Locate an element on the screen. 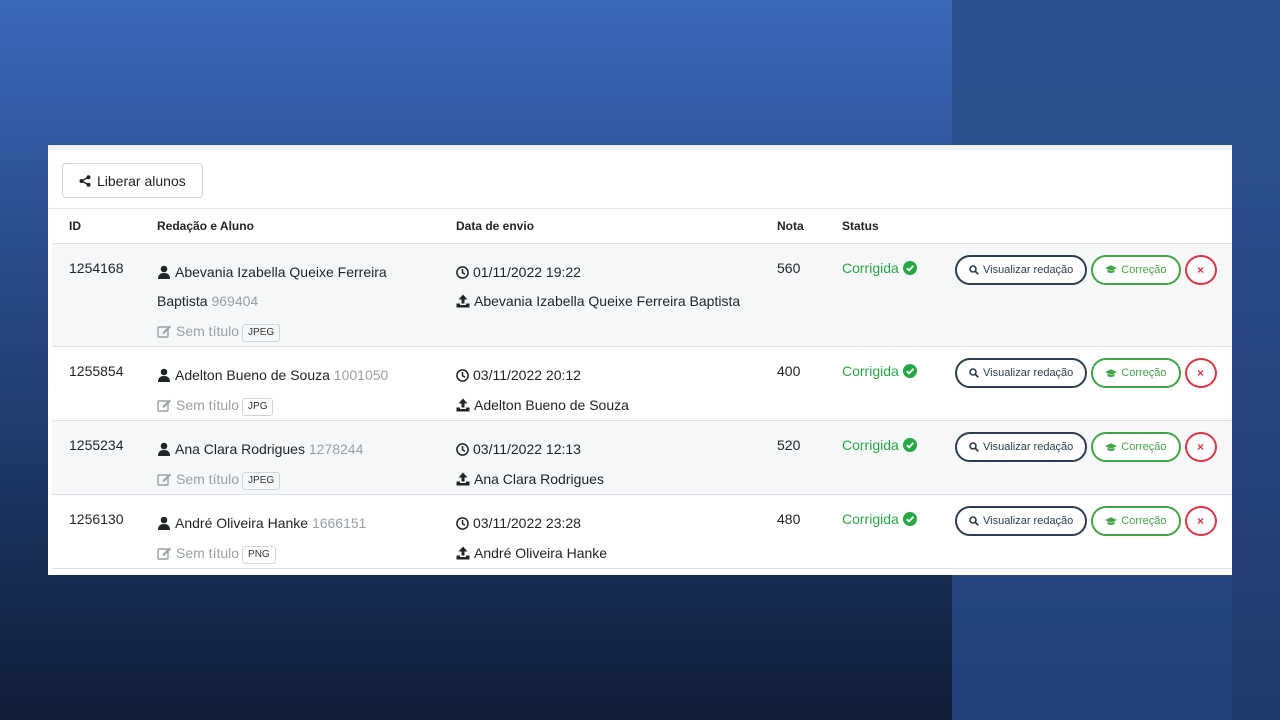 The width and height of the screenshot is (1280, 720). student-code: 1278244 is located at coordinates (336, 449).